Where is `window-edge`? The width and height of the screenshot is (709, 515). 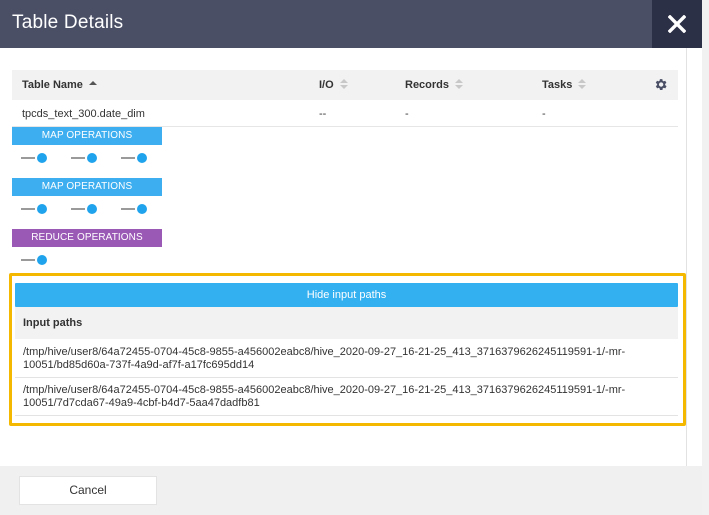 window-edge is located at coordinates (705, 257).